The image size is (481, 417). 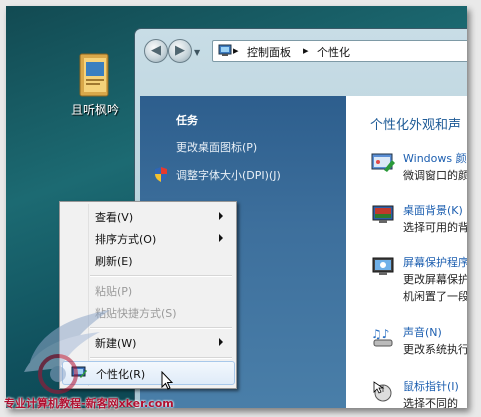 What do you see at coordinates (416, 125) in the screenshot?
I see `page-title: 个性化外观和声` at bounding box center [416, 125].